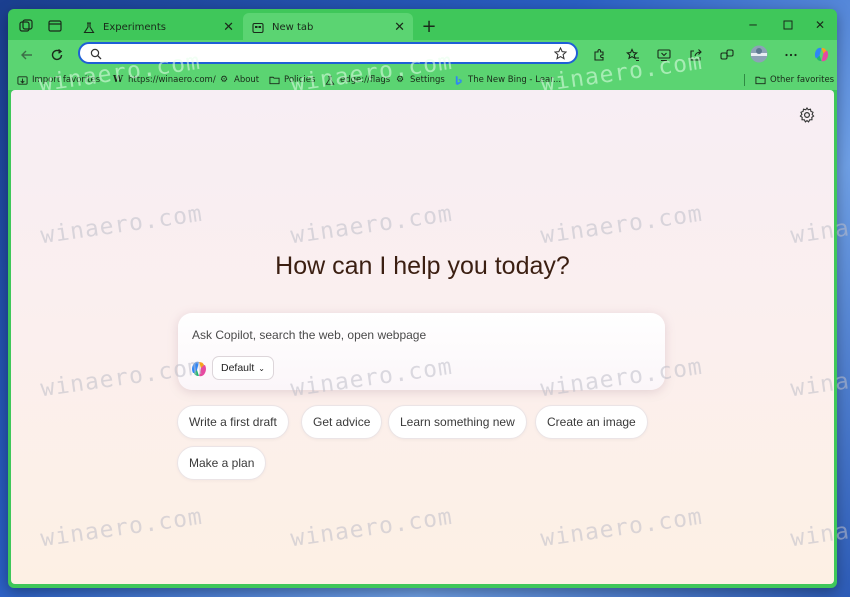  I want to click on favorite-winaero: W https://winaero.com/, so click(164, 80).